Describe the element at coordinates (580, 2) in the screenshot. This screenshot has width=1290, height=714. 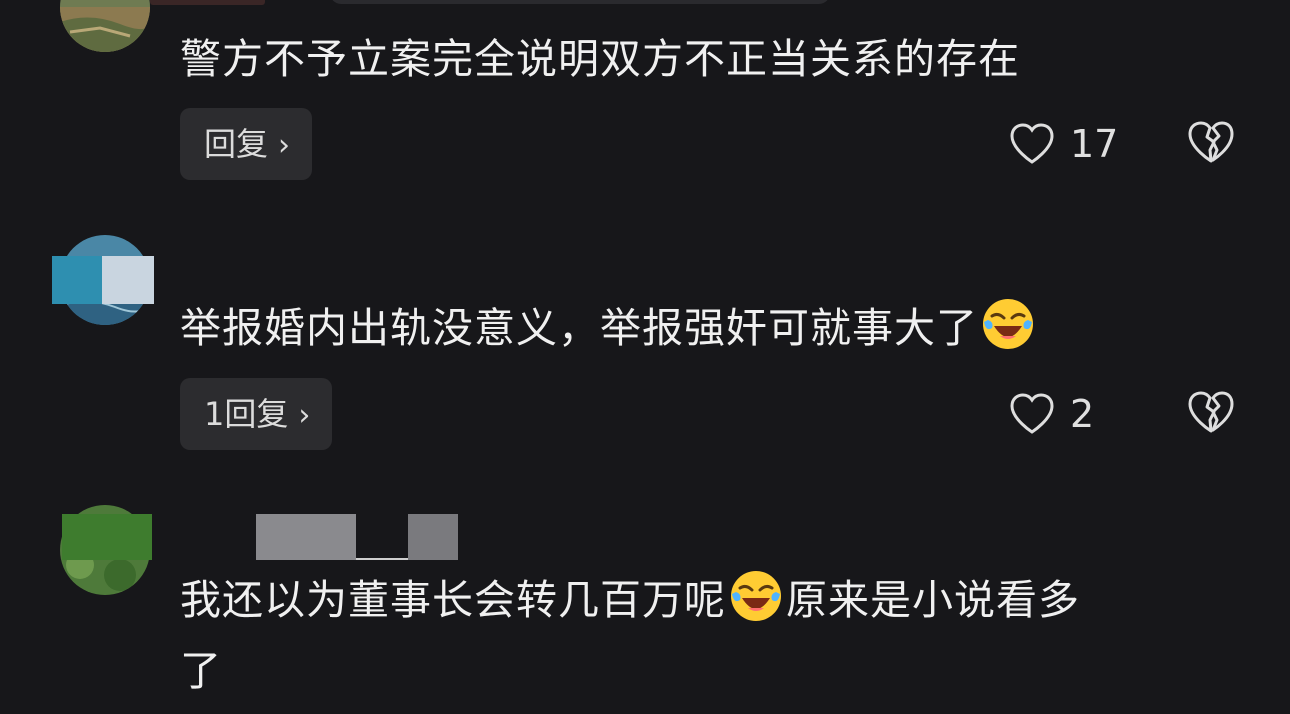
I see `truncated-bar` at that location.